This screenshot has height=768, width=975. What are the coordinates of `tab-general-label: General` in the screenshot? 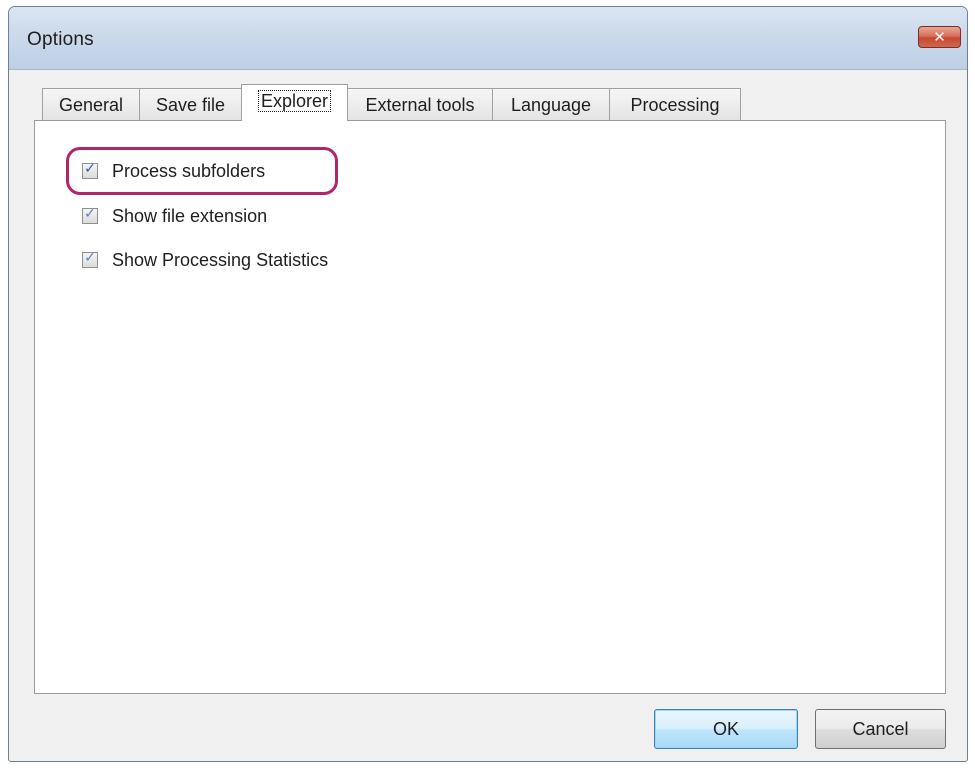 It's located at (91, 105).